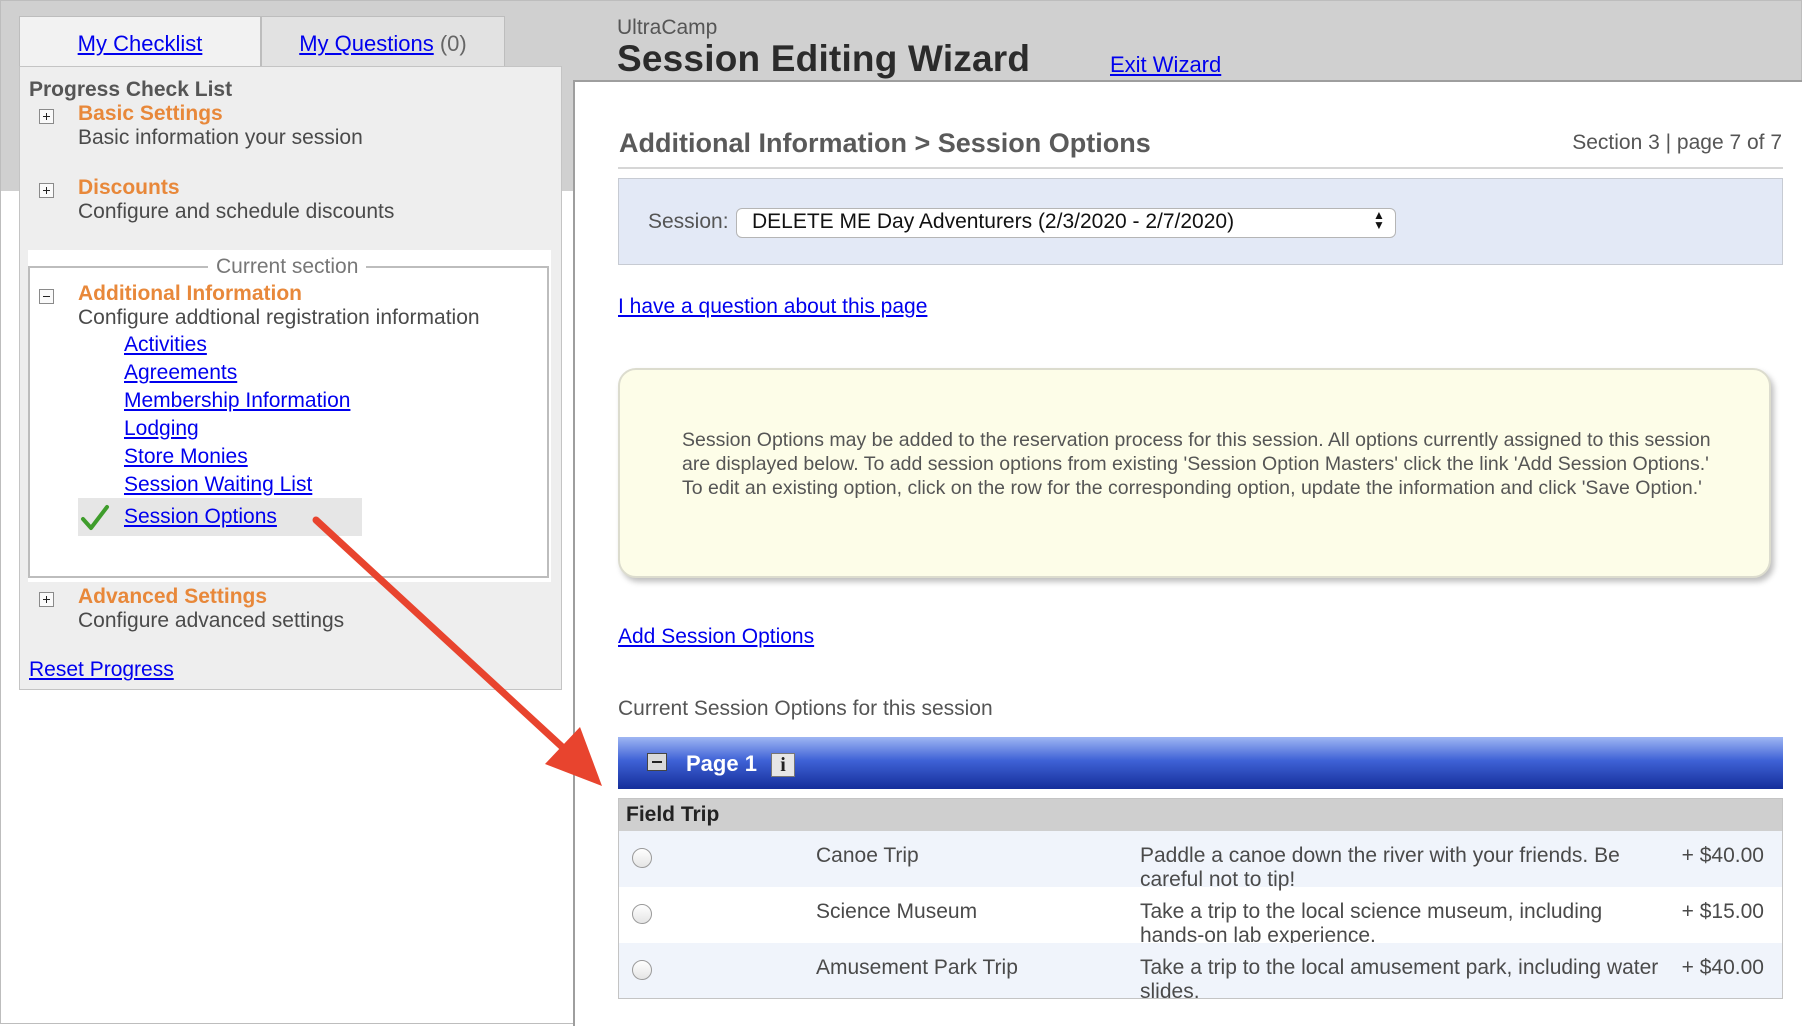 This screenshot has width=1802, height=1026. Describe the element at coordinates (190, 294) in the screenshot. I see `section-title-additional-info: Additional Information` at that location.